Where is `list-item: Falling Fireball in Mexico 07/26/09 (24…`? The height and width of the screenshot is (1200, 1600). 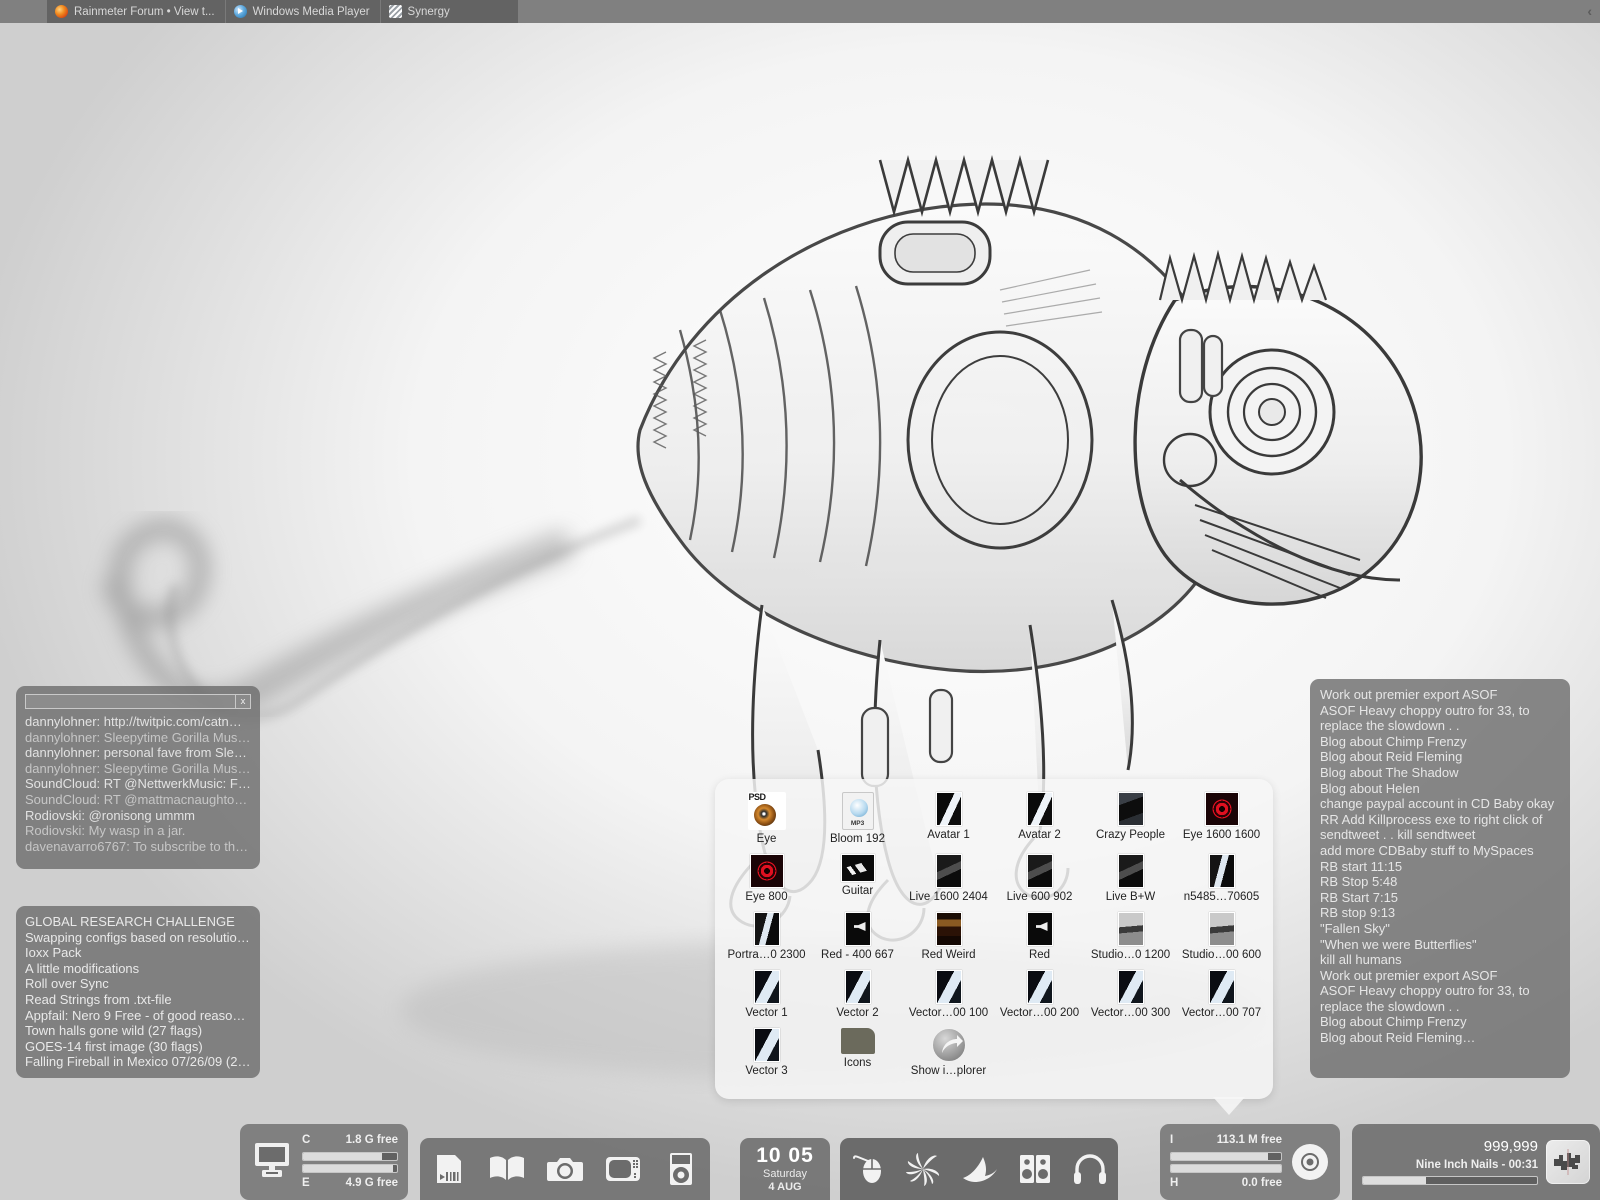 list-item: Falling Fireball in Mexico 07/26/09 (24… is located at coordinates (138, 1062).